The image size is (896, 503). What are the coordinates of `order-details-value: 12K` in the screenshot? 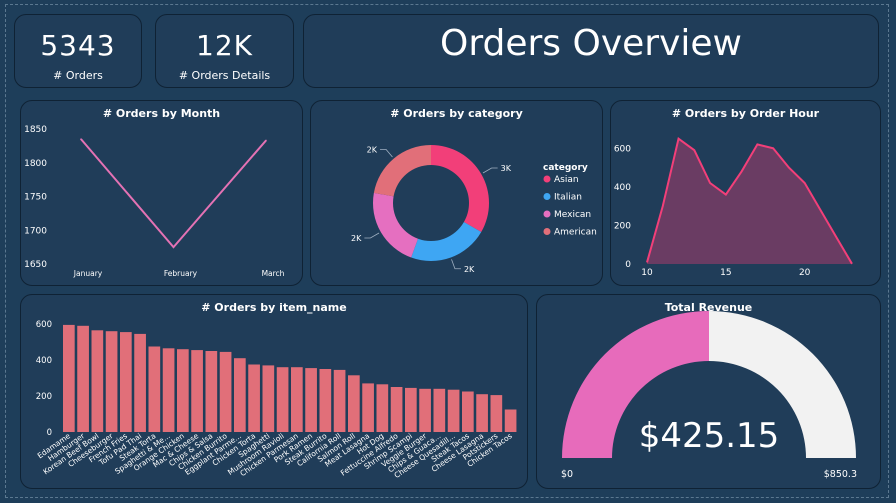 It's located at (224, 45).